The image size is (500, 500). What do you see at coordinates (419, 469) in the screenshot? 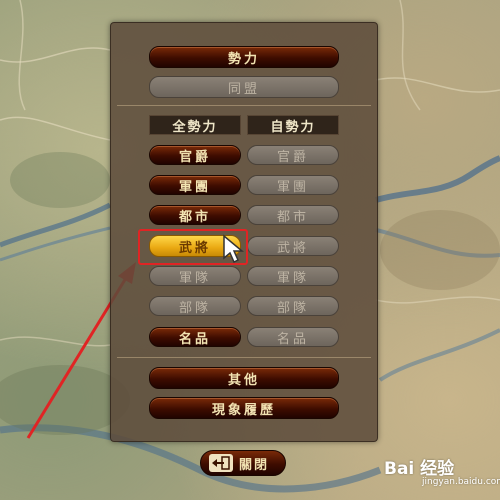
I see `watermark-text: Bai 经验` at bounding box center [419, 469].